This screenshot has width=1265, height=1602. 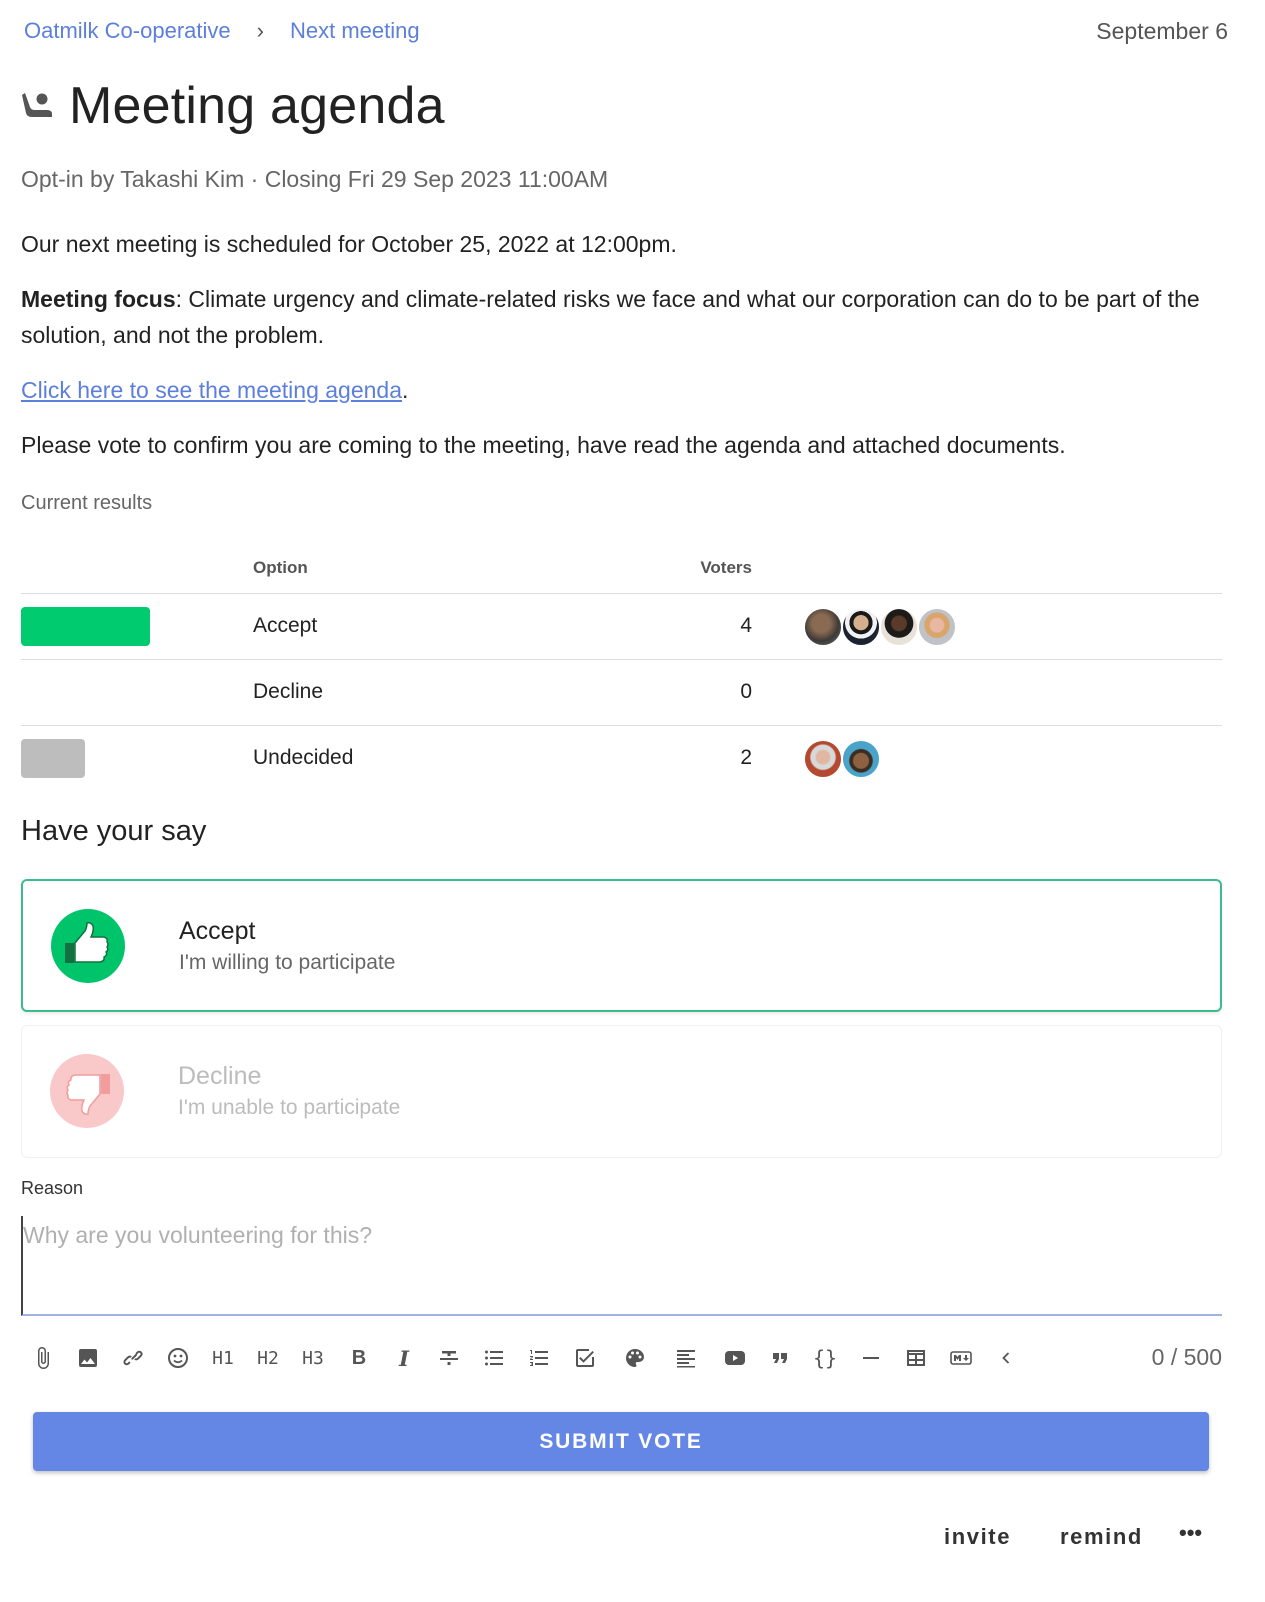 I want to click on thumbs-down-icon, so click(x=87, y=1091).